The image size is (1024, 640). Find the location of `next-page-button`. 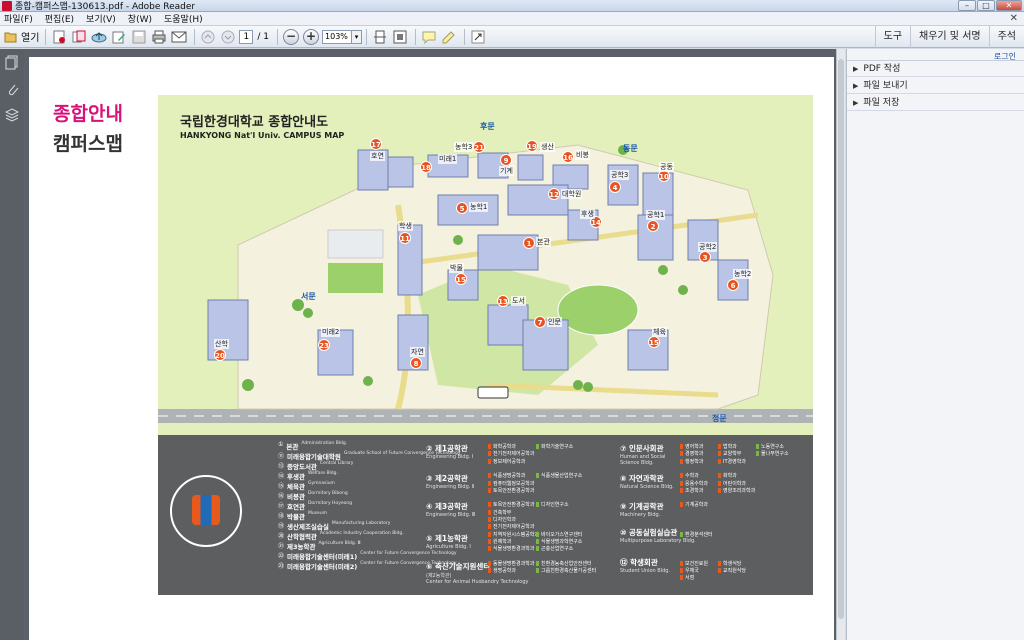

next-page-button is located at coordinates (228, 37).